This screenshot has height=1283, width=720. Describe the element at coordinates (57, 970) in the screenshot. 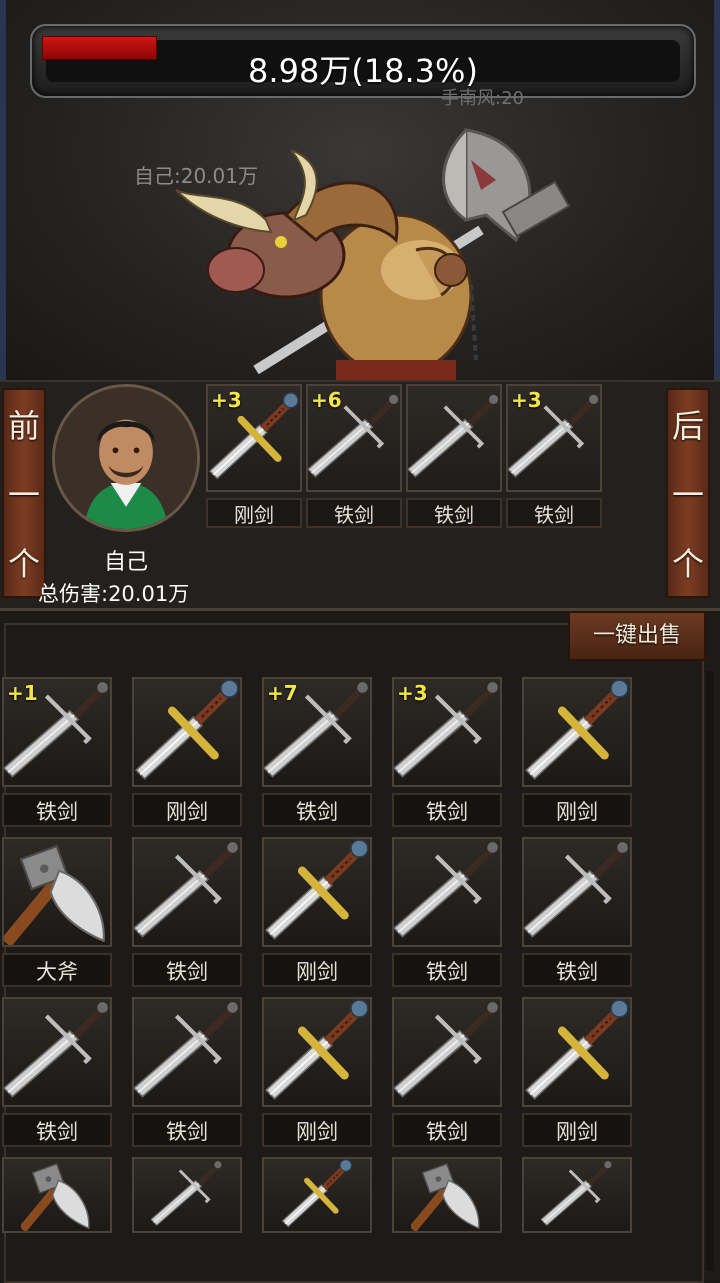

I see `item-name: 大斧` at that location.